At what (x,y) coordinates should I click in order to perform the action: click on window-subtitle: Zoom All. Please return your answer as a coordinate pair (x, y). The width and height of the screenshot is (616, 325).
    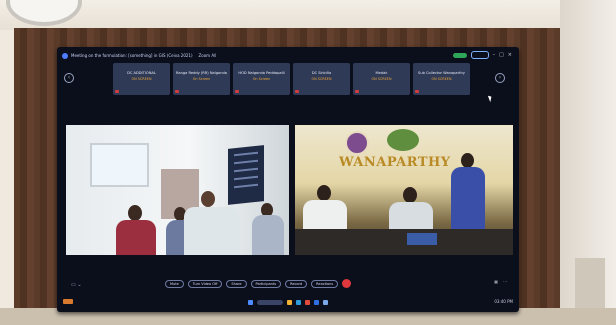
    Looking at the image, I should click on (207, 55).